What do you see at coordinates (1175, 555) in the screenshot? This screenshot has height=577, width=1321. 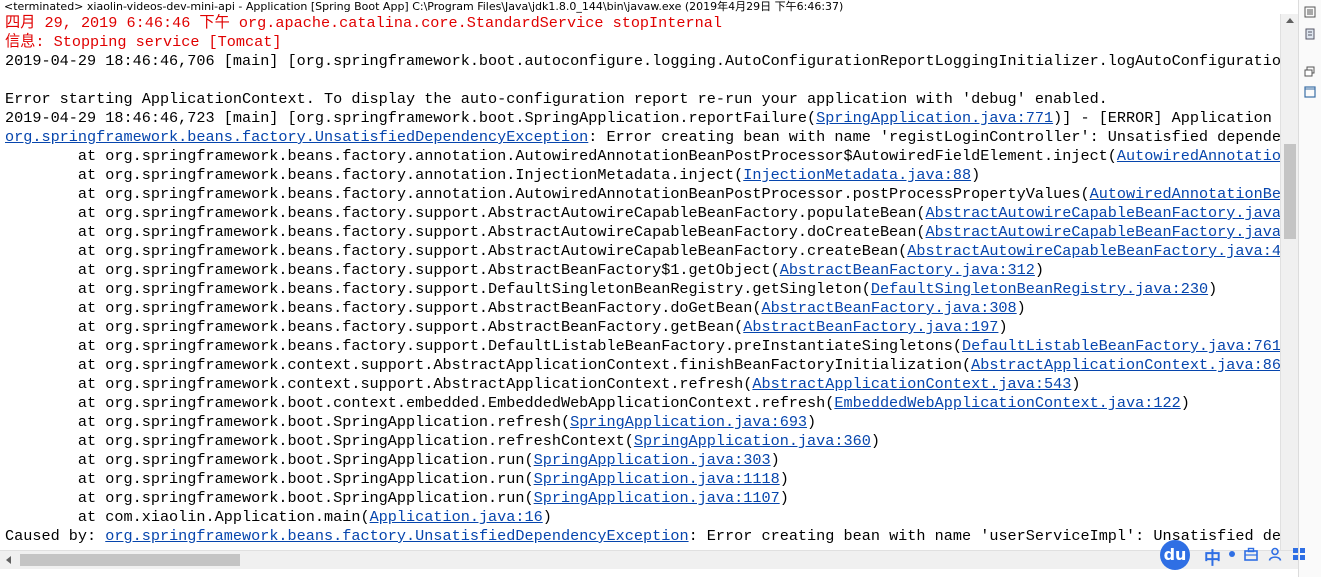 I see `du-logo-icon: du` at bounding box center [1175, 555].